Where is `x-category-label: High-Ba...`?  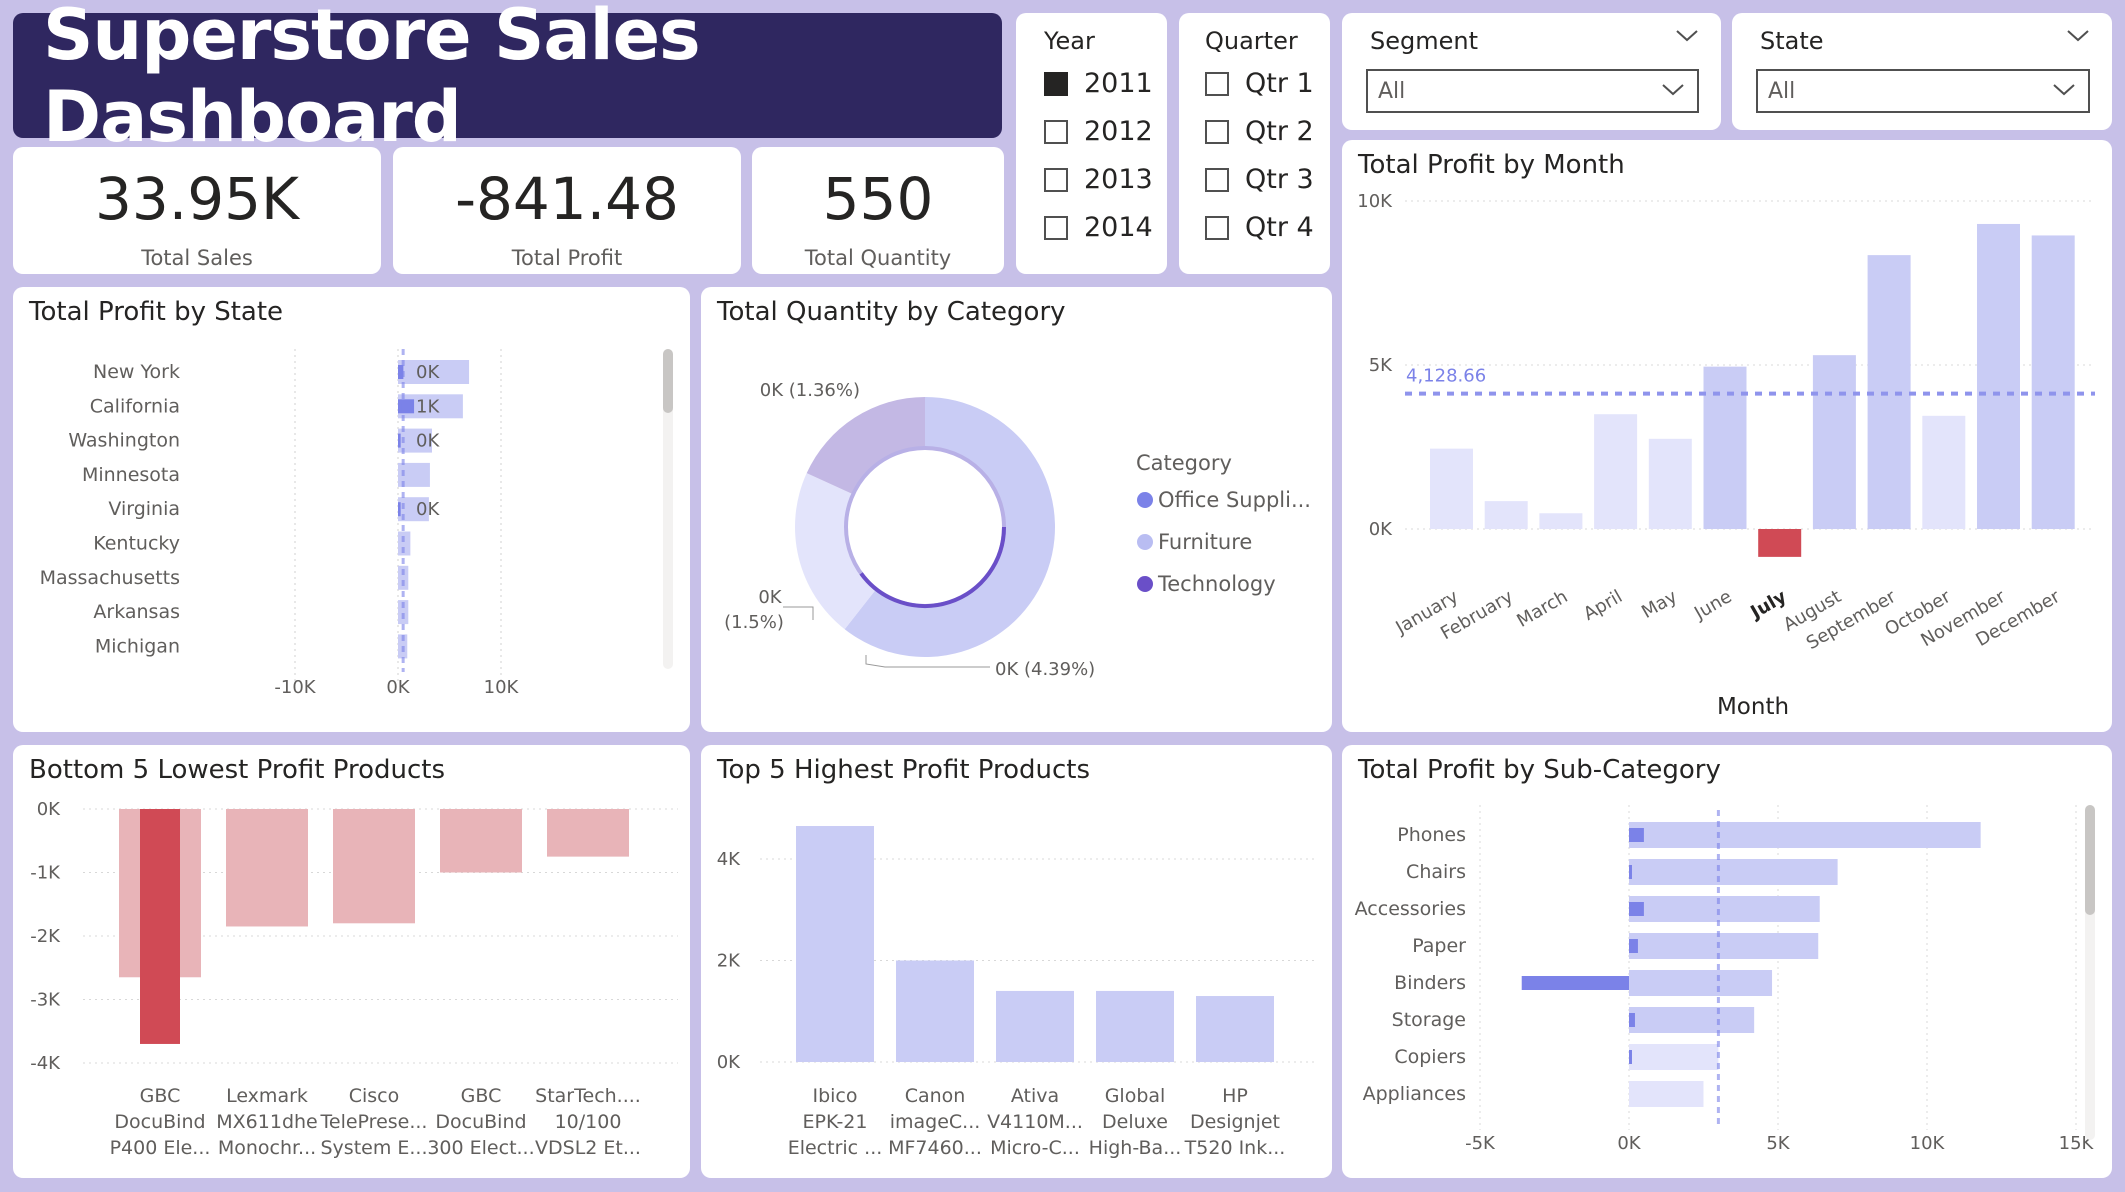
x-category-label: High-Ba... is located at coordinates (1135, 1148).